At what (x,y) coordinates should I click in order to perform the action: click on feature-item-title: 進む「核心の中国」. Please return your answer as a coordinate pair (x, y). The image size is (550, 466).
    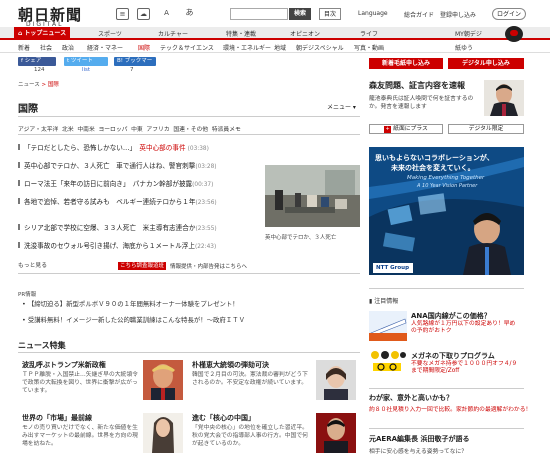
    Looking at the image, I should click on (223, 418).